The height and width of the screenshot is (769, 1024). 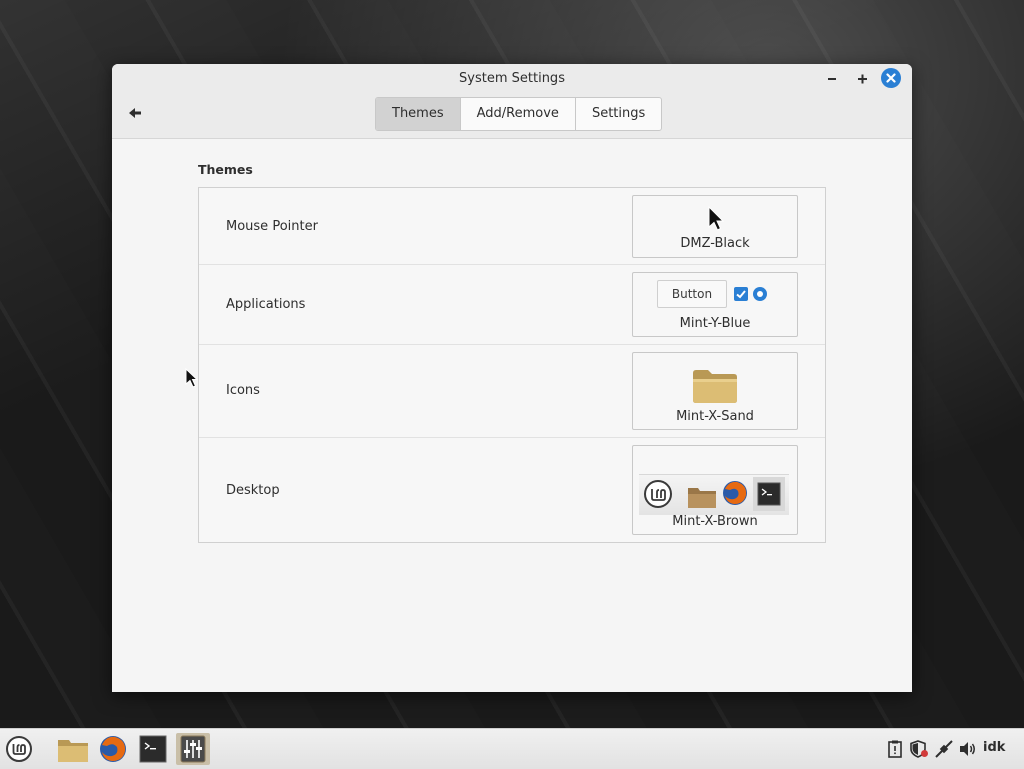 I want to click on theme-row-icons: Icons Mint-X-Sand, so click(x=512, y=391).